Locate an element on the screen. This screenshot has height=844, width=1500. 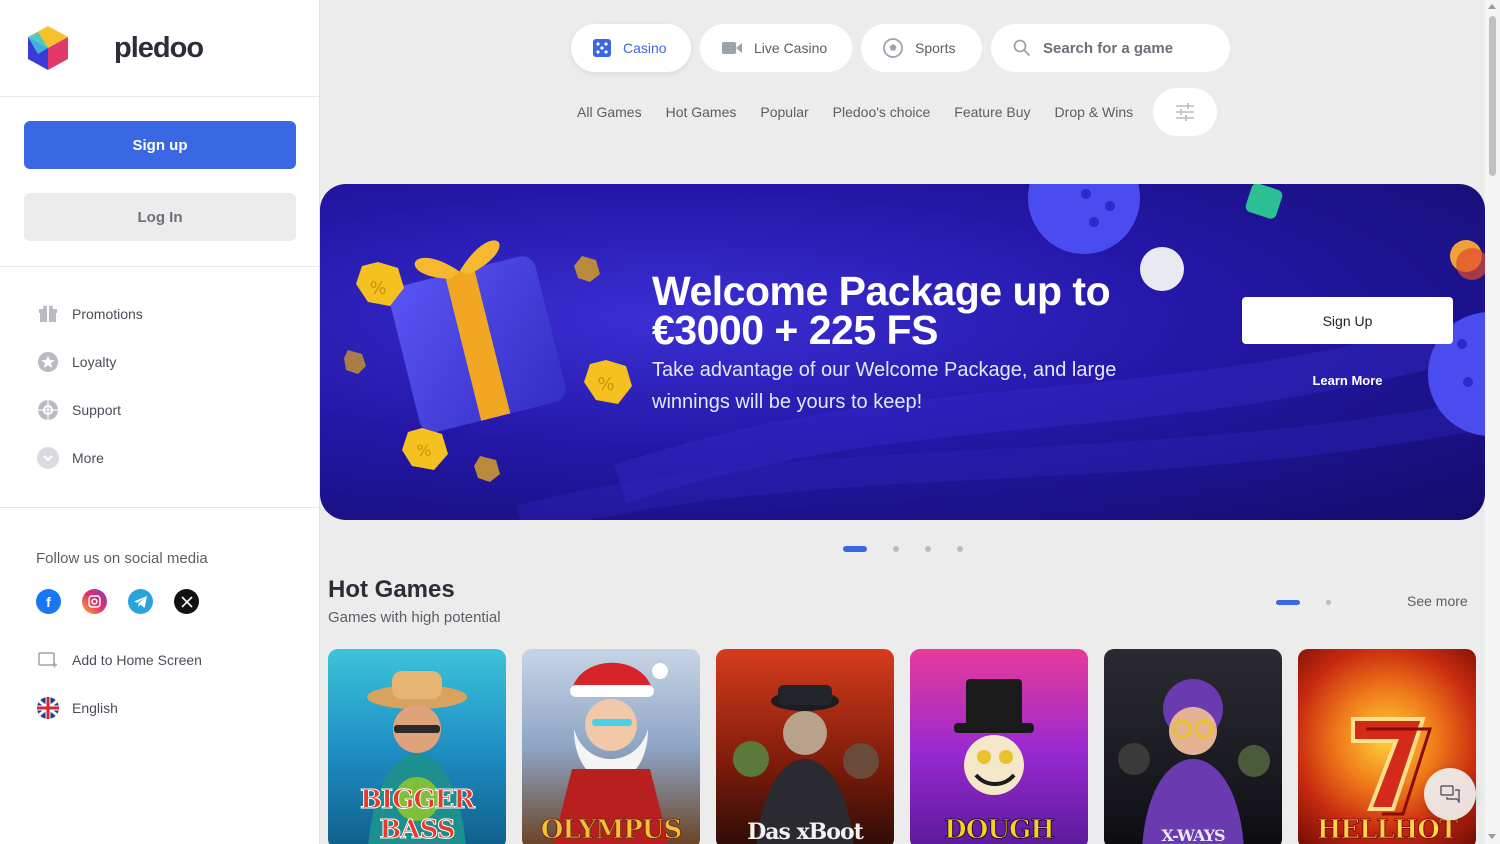
scroll-up-arrow is located at coordinates (1492, 6).